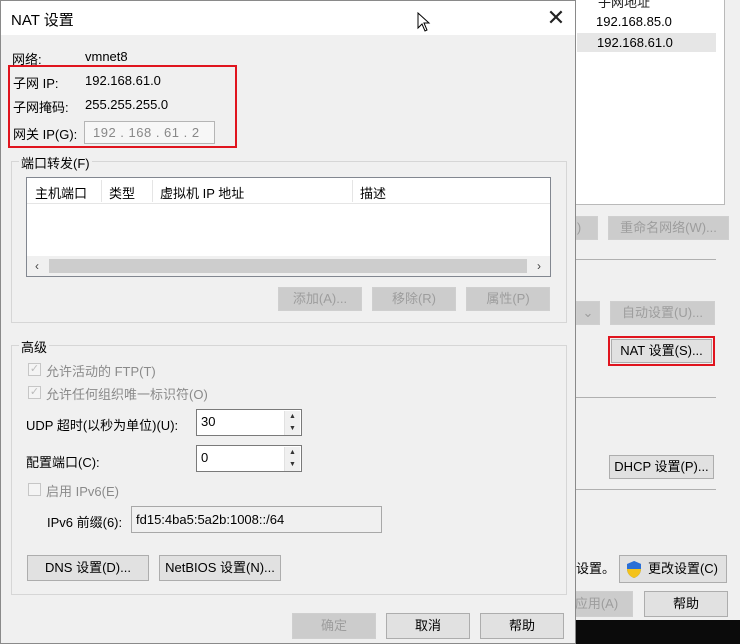  What do you see at coordinates (85, 522) in the screenshot?
I see `ipv6-prefix-label: IPv6 前缀(6):` at bounding box center [85, 522].